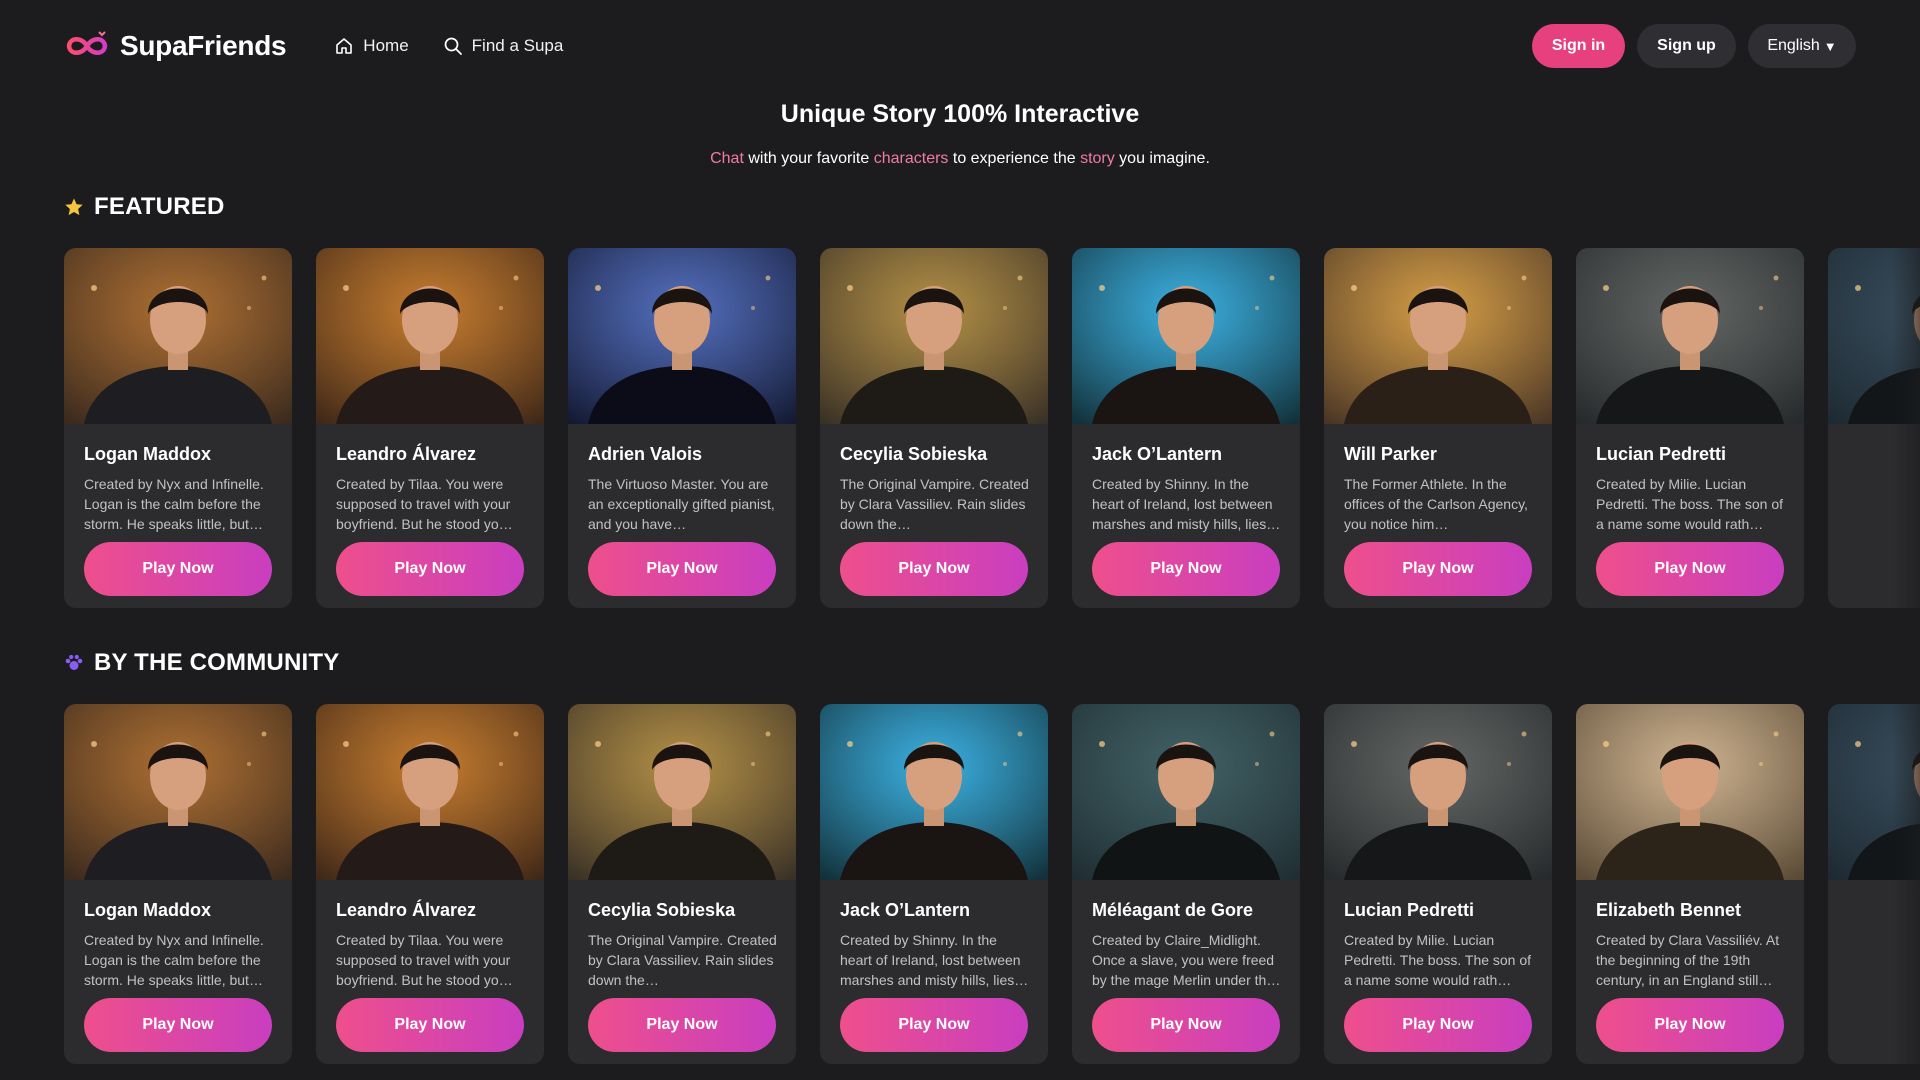  Describe the element at coordinates (87, 43) in the screenshot. I see `infinity-heart-logo-icon` at that location.